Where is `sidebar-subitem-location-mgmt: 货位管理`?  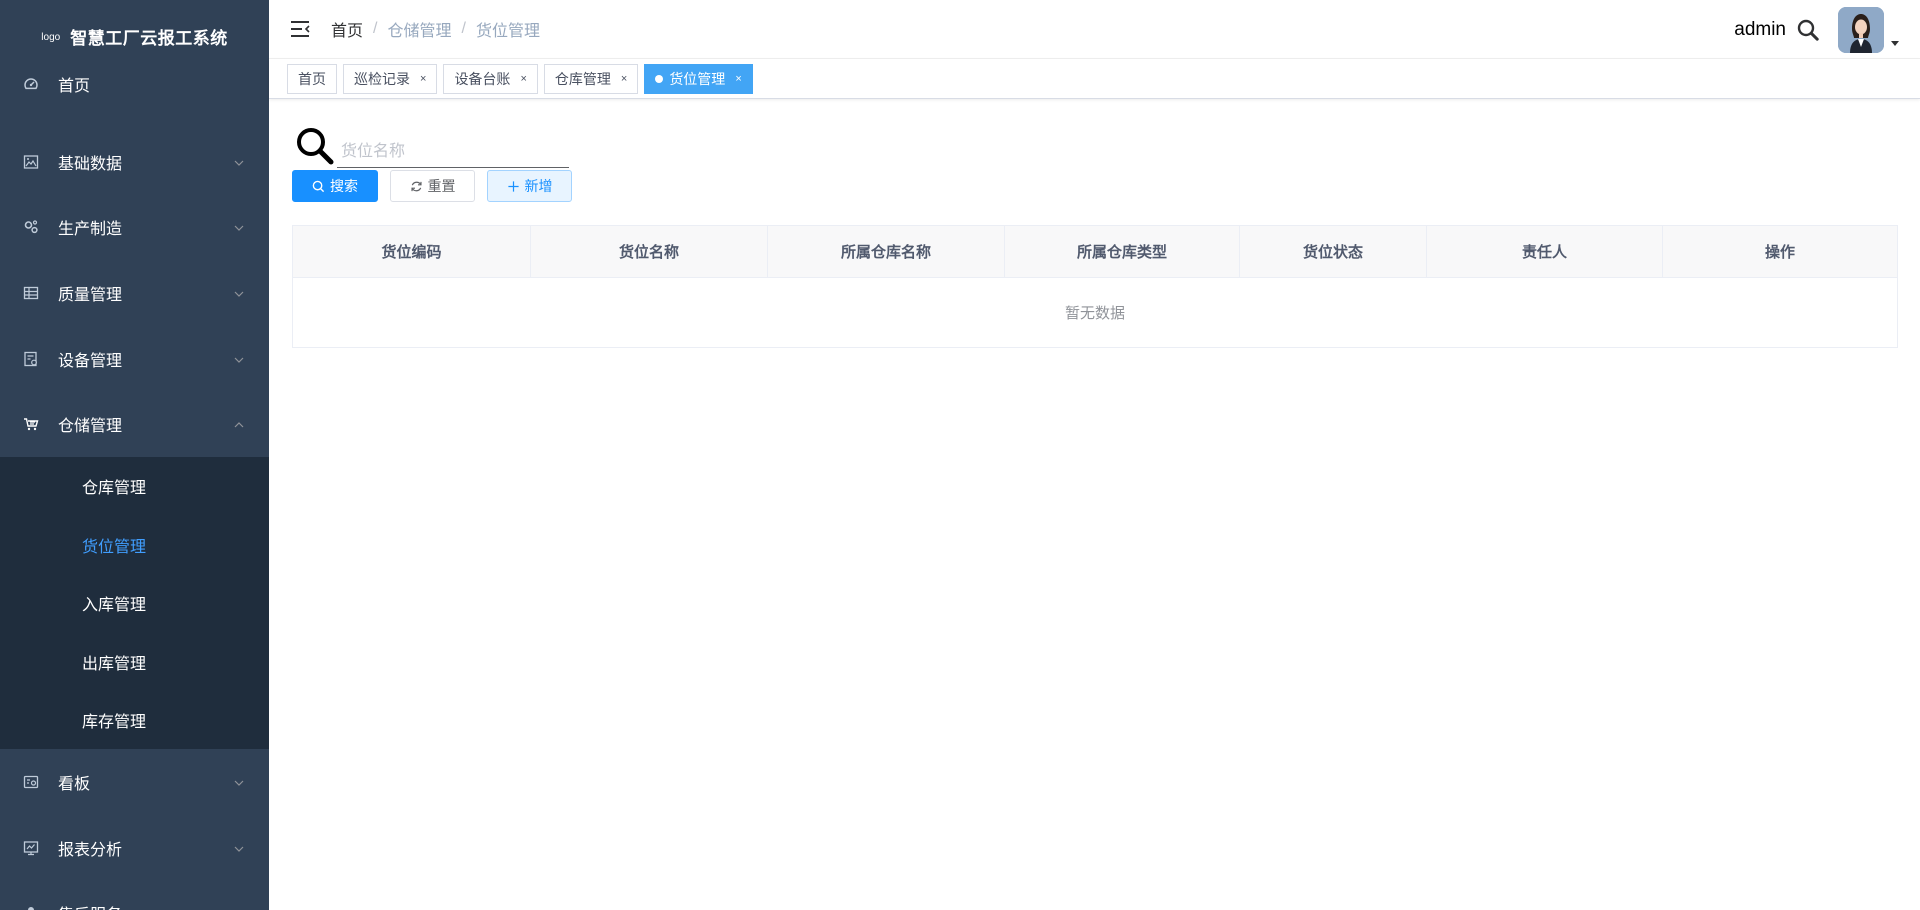
sidebar-subitem-location-mgmt: 货位管理 is located at coordinates (134, 544).